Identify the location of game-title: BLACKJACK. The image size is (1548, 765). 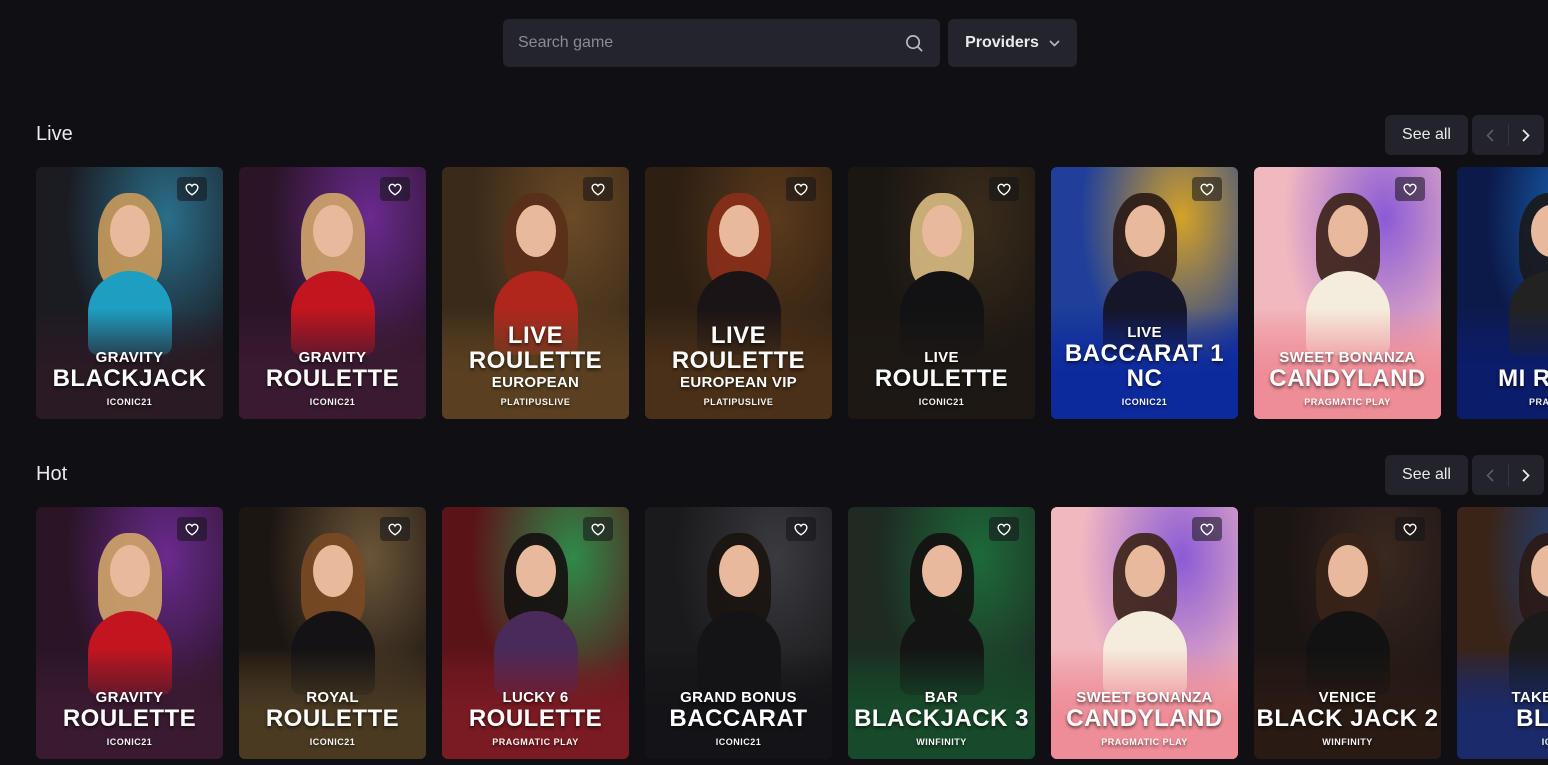
(129, 378).